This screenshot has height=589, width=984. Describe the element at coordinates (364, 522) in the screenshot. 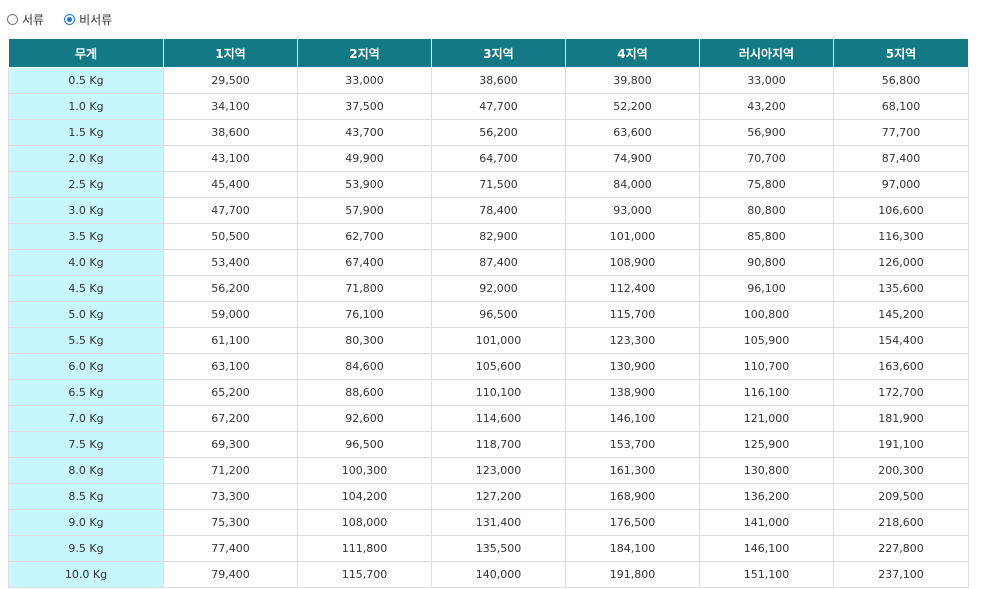

I see `cell-zone-2: 108,000` at that location.